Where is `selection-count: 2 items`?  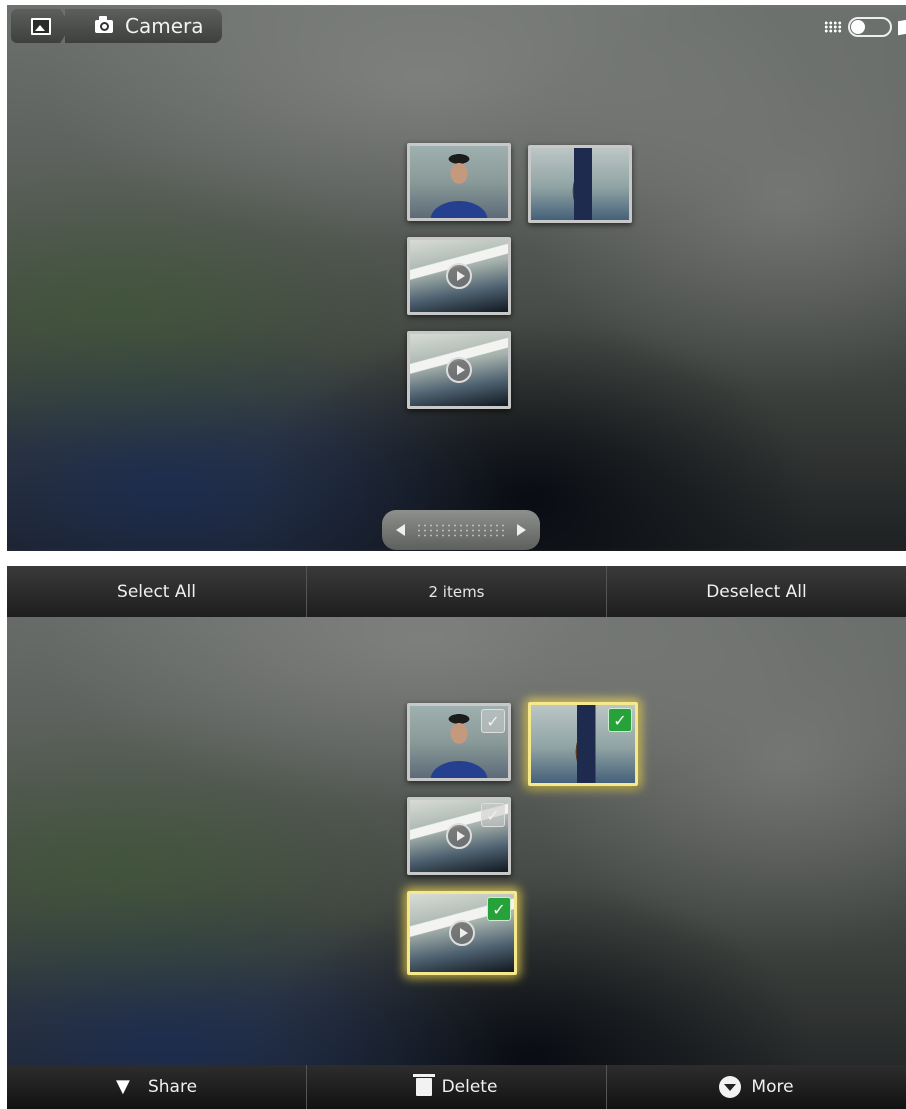 selection-count: 2 items is located at coordinates (457, 591).